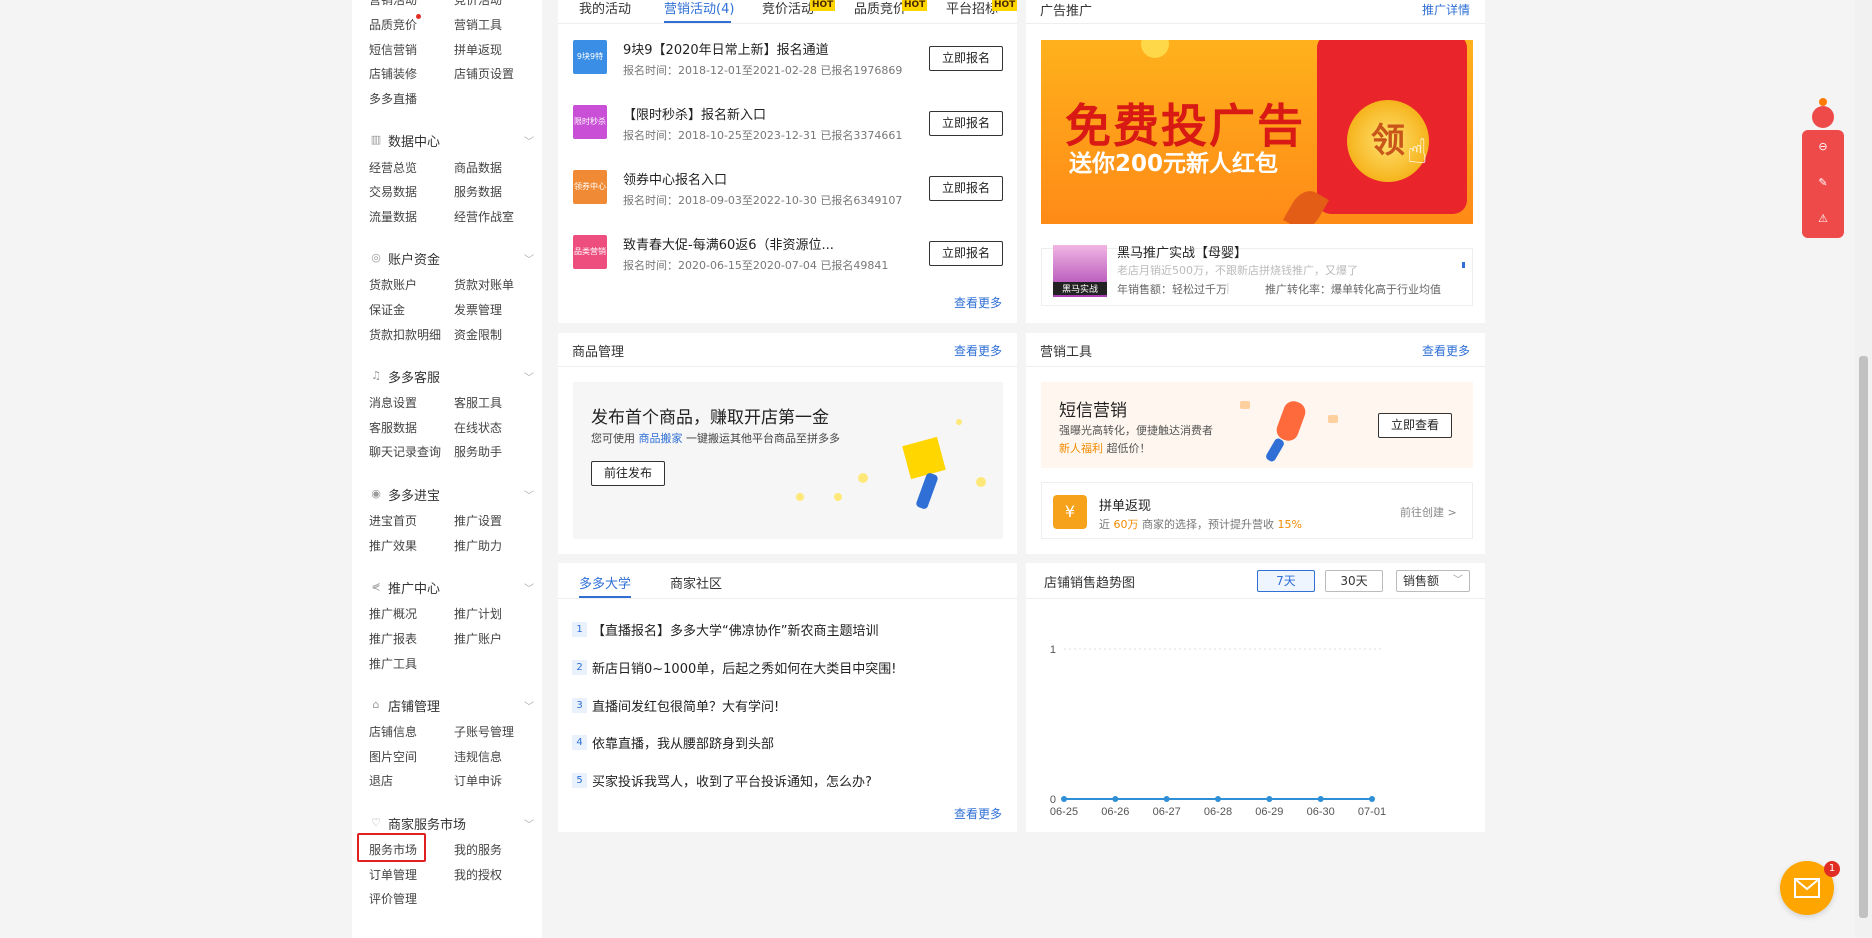  I want to click on share-icon: ⋞, so click(376, 586).